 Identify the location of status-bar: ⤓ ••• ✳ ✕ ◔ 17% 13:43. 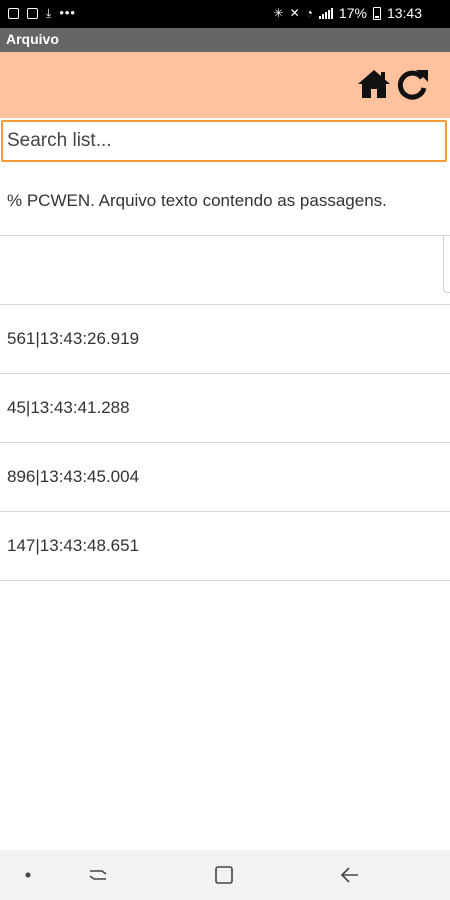
(225, 14).